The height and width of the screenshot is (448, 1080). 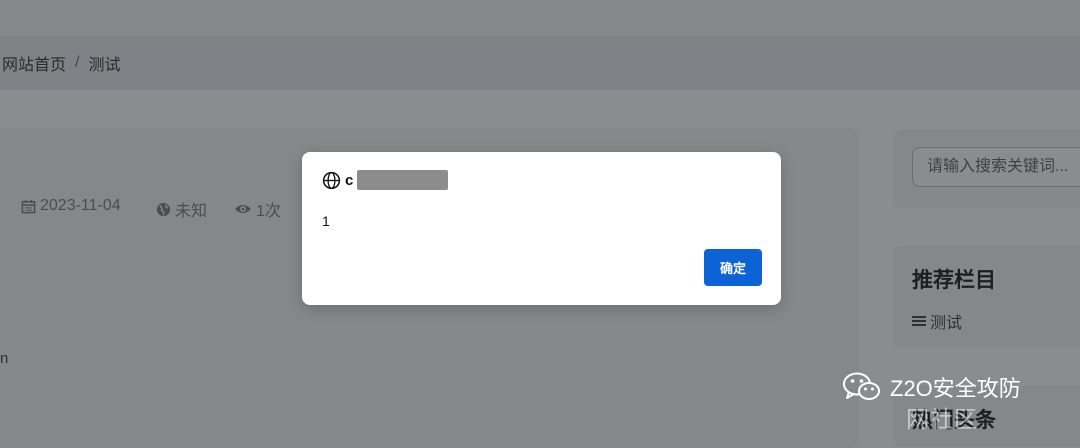 I want to click on article-date: 2023-11-04, so click(x=71, y=206).